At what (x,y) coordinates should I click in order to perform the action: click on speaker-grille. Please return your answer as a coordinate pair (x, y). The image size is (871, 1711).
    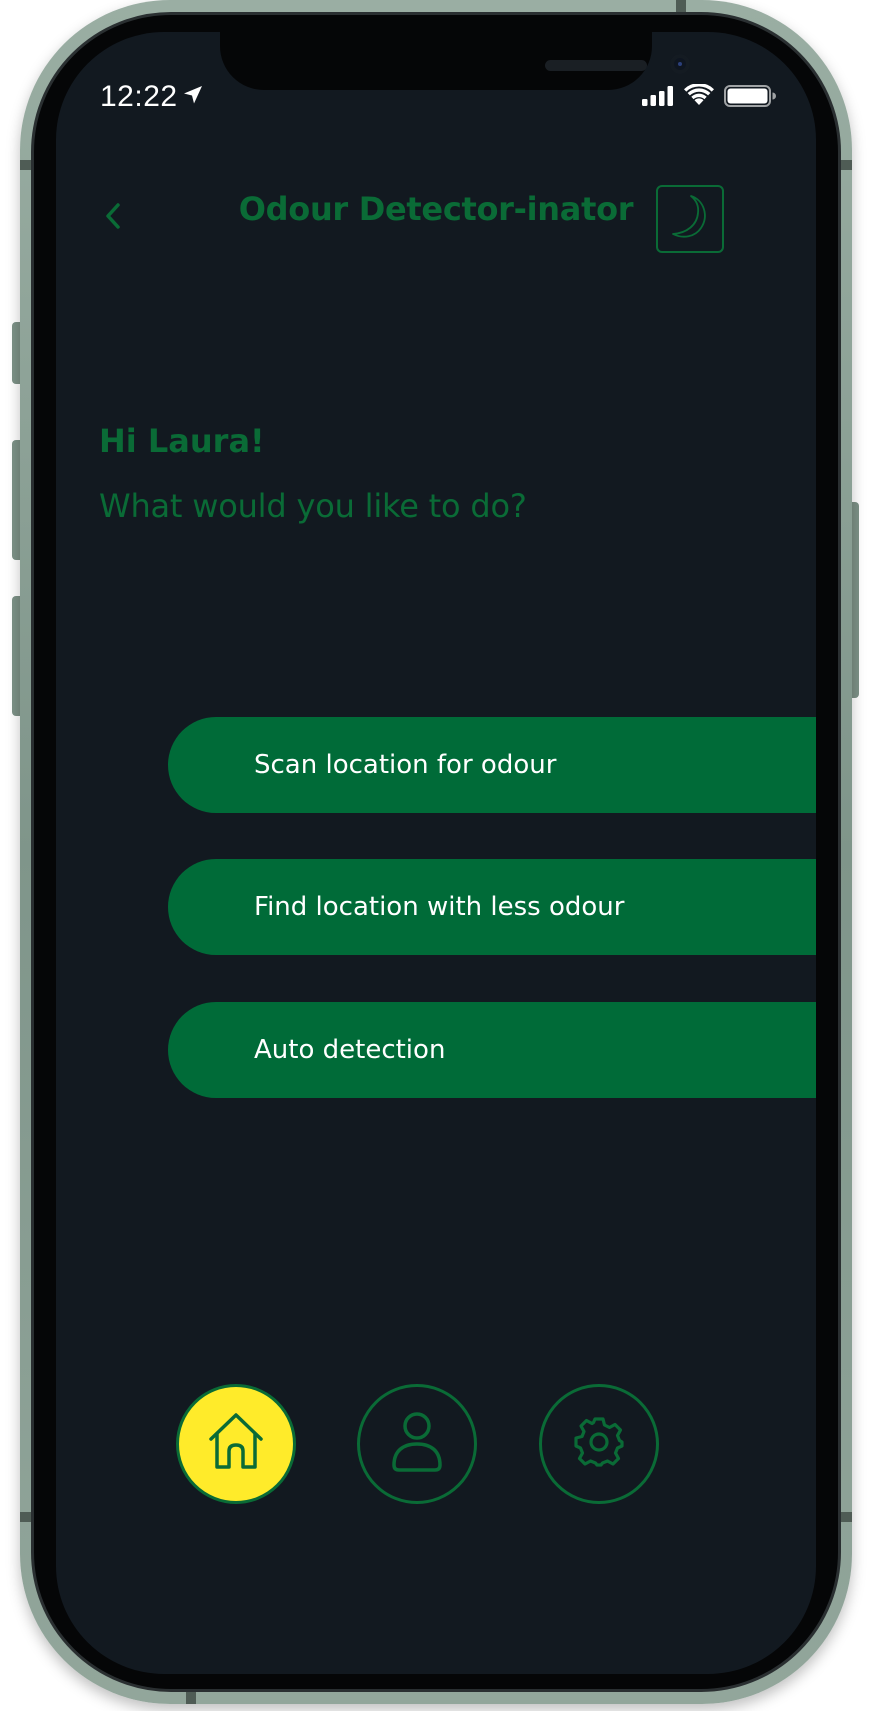
    Looking at the image, I should click on (596, 65).